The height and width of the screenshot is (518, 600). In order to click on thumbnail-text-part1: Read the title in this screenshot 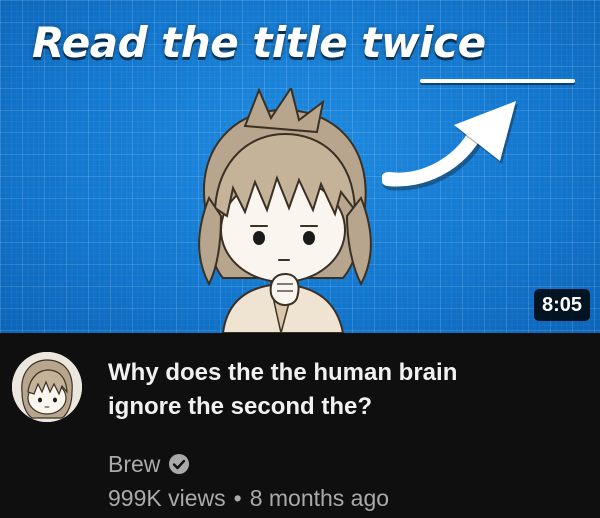, I will do `click(197, 42)`.